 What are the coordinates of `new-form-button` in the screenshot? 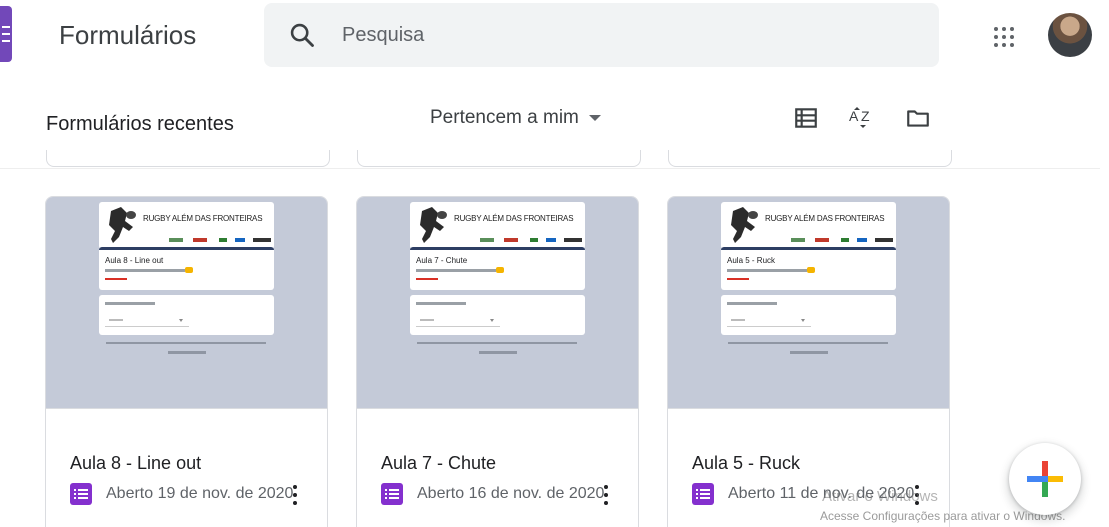 It's located at (1045, 479).